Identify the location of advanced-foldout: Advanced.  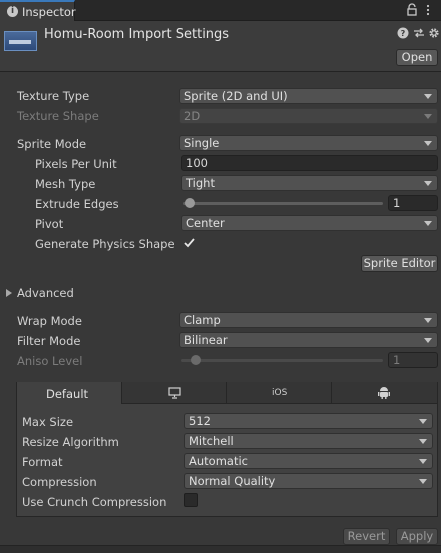
(45, 293).